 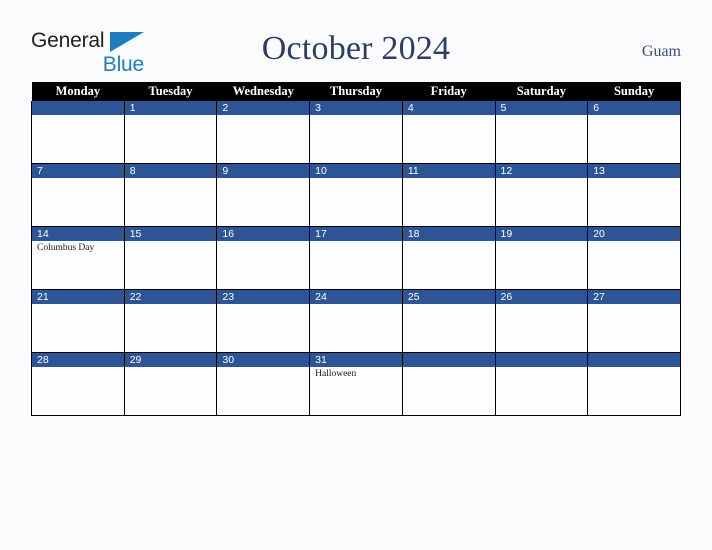 What do you see at coordinates (448, 258) in the screenshot?
I see `calendar-day-cell: 18` at bounding box center [448, 258].